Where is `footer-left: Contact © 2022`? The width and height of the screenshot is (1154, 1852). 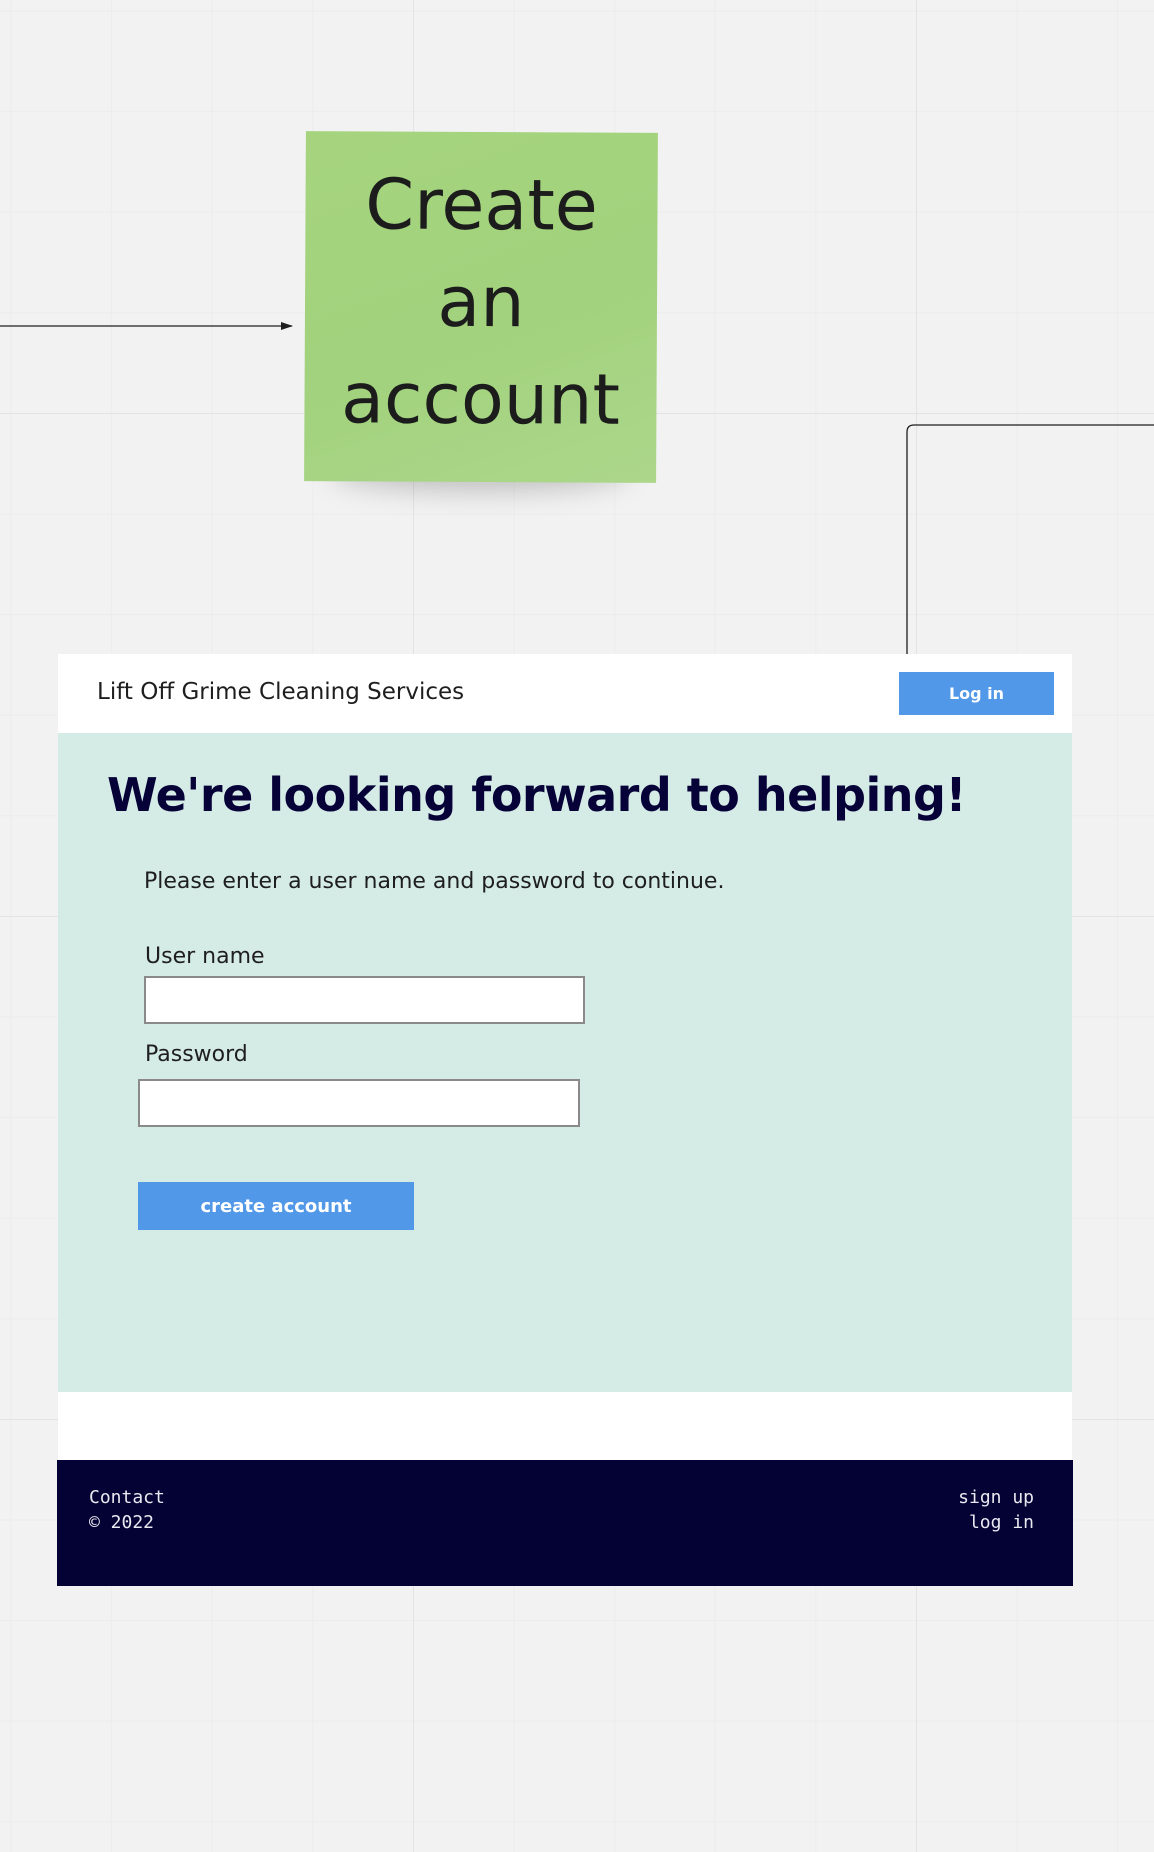 footer-left: Contact © 2022 is located at coordinates (127, 1510).